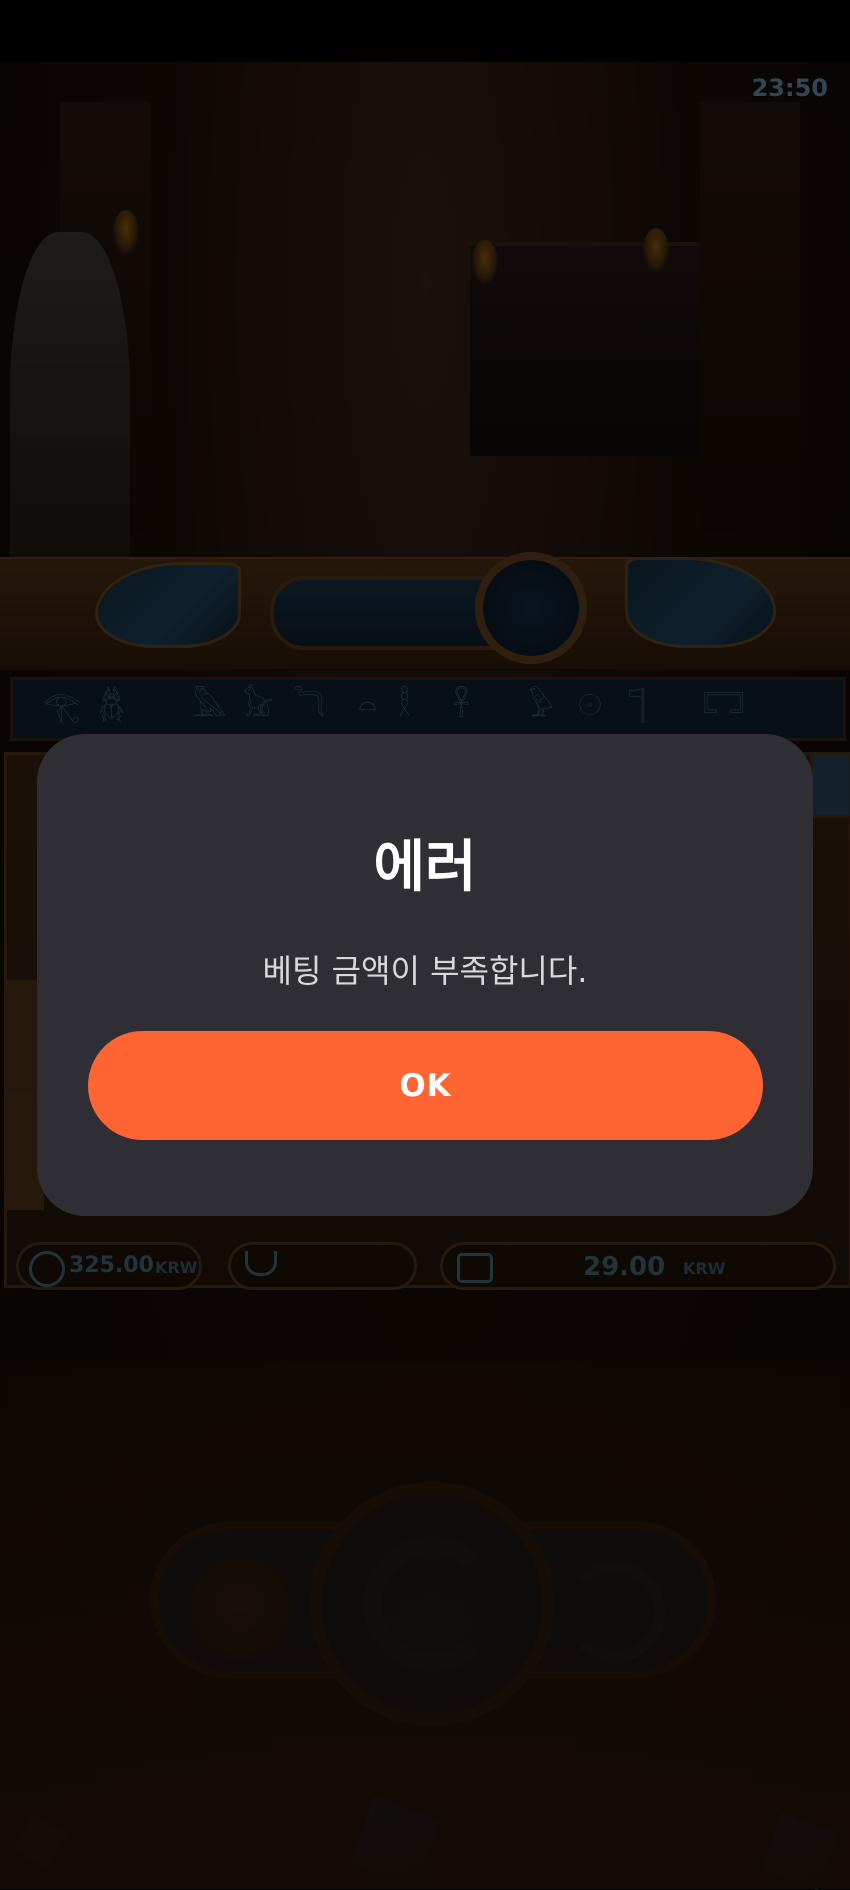 This screenshot has height=1890, width=850. Describe the element at coordinates (789, 88) in the screenshot. I see `game-clock: 23:50` at that location.